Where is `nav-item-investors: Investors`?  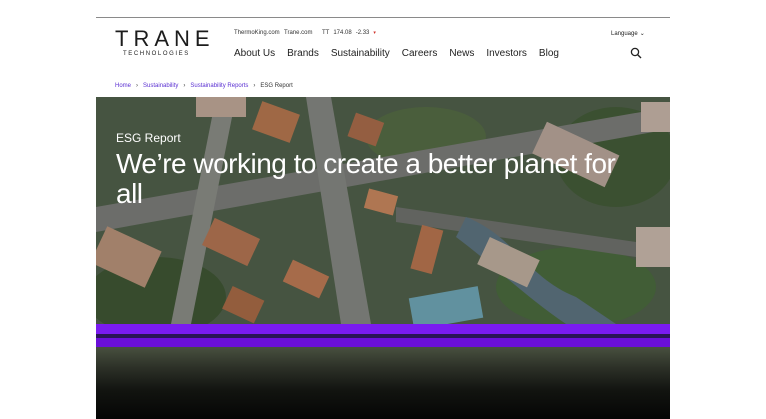
nav-item-investors: Investors is located at coordinates (506, 53).